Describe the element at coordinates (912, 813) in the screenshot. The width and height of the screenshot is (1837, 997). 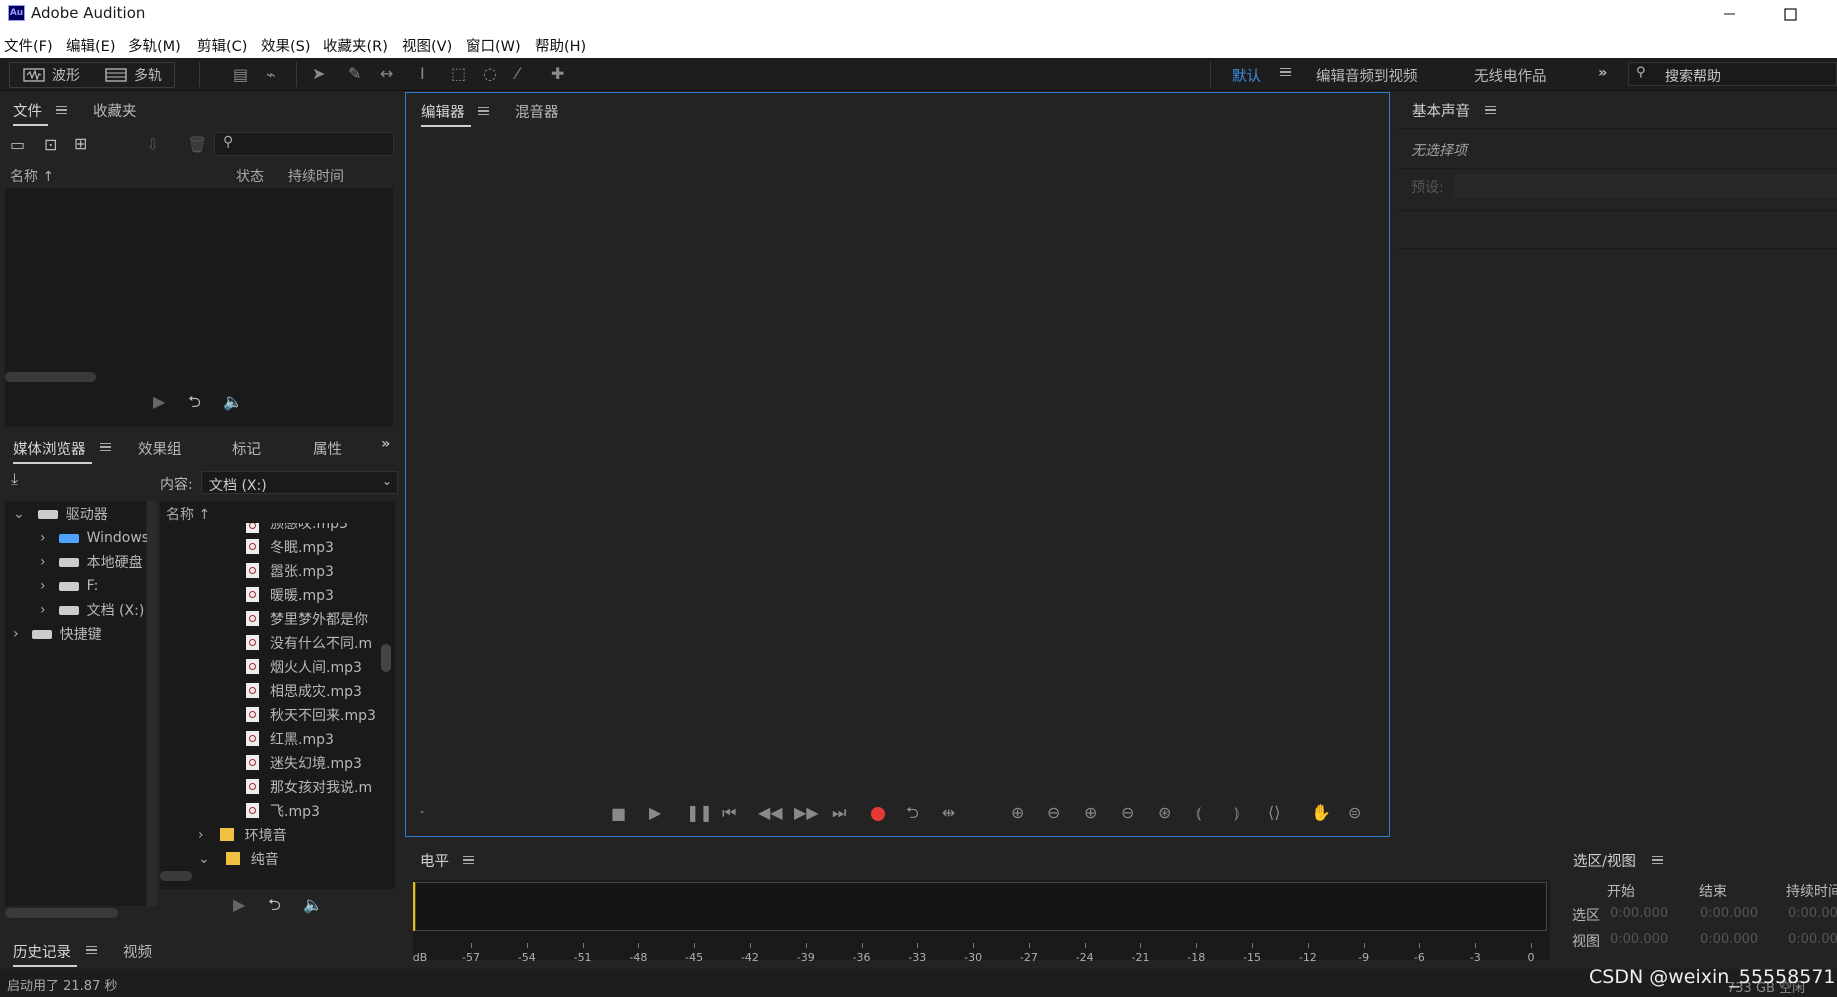
I see `loop-playback-icon: ⮌` at that location.